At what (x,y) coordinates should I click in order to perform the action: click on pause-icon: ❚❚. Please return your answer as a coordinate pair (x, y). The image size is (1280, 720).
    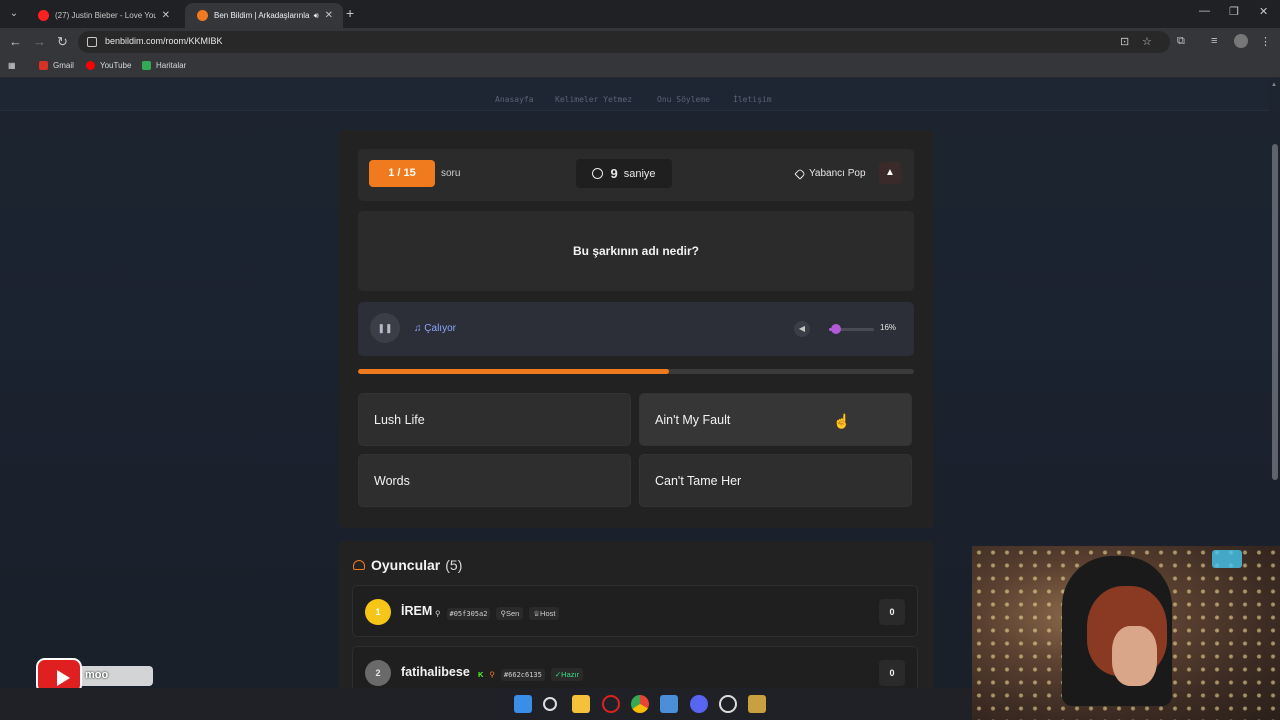
    Looking at the image, I should click on (385, 328).